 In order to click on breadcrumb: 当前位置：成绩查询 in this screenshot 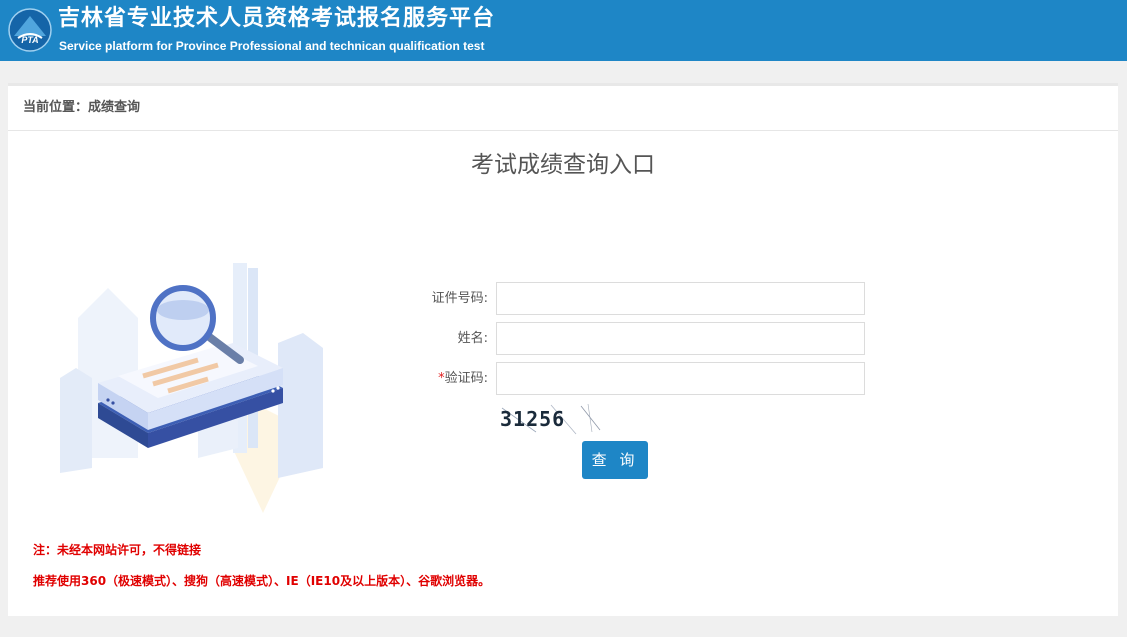, I will do `click(563, 108)`.